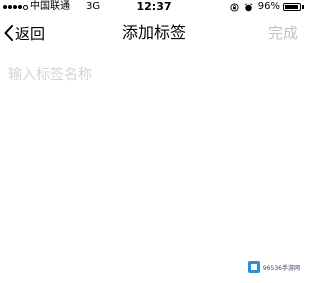 The image size is (320, 283). Describe the element at coordinates (292, 7) in the screenshot. I see `battery-icon` at that location.